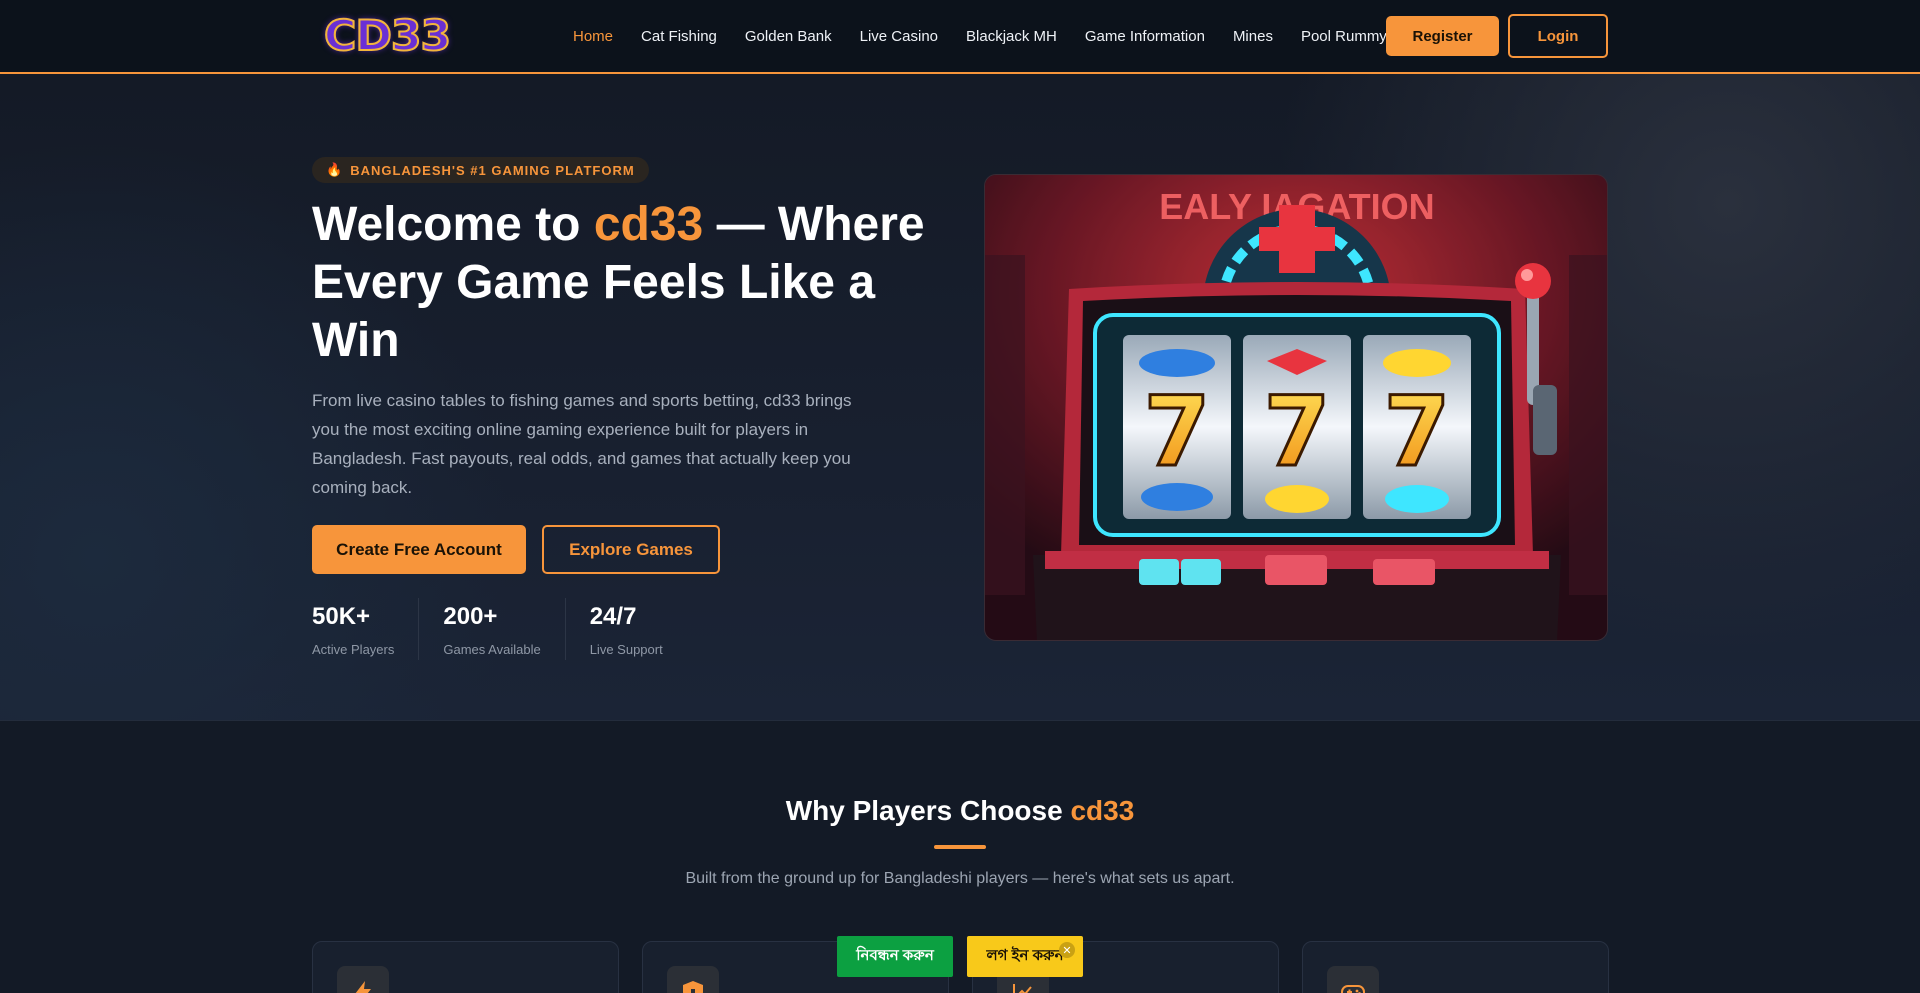 Image resolution: width=1920 pixels, height=993 pixels. I want to click on platform-badge: 🔥 BANGLADESH'S #1 GAMING PLATFORM, so click(480, 170).